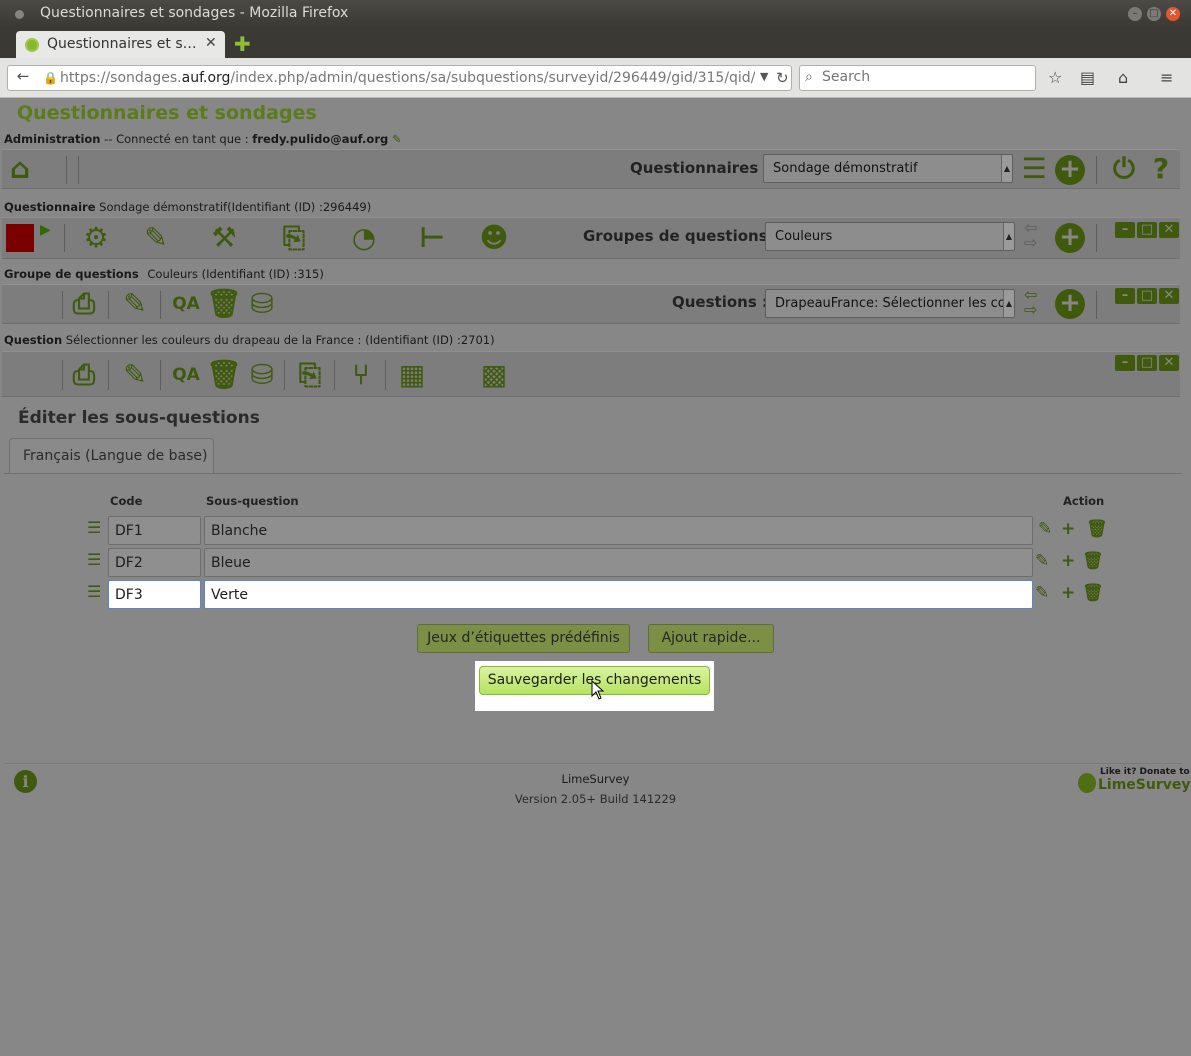 The image size is (1191, 1056). What do you see at coordinates (494, 375) in the screenshot?
I see `edit-answers-grid-icon: ▩` at bounding box center [494, 375].